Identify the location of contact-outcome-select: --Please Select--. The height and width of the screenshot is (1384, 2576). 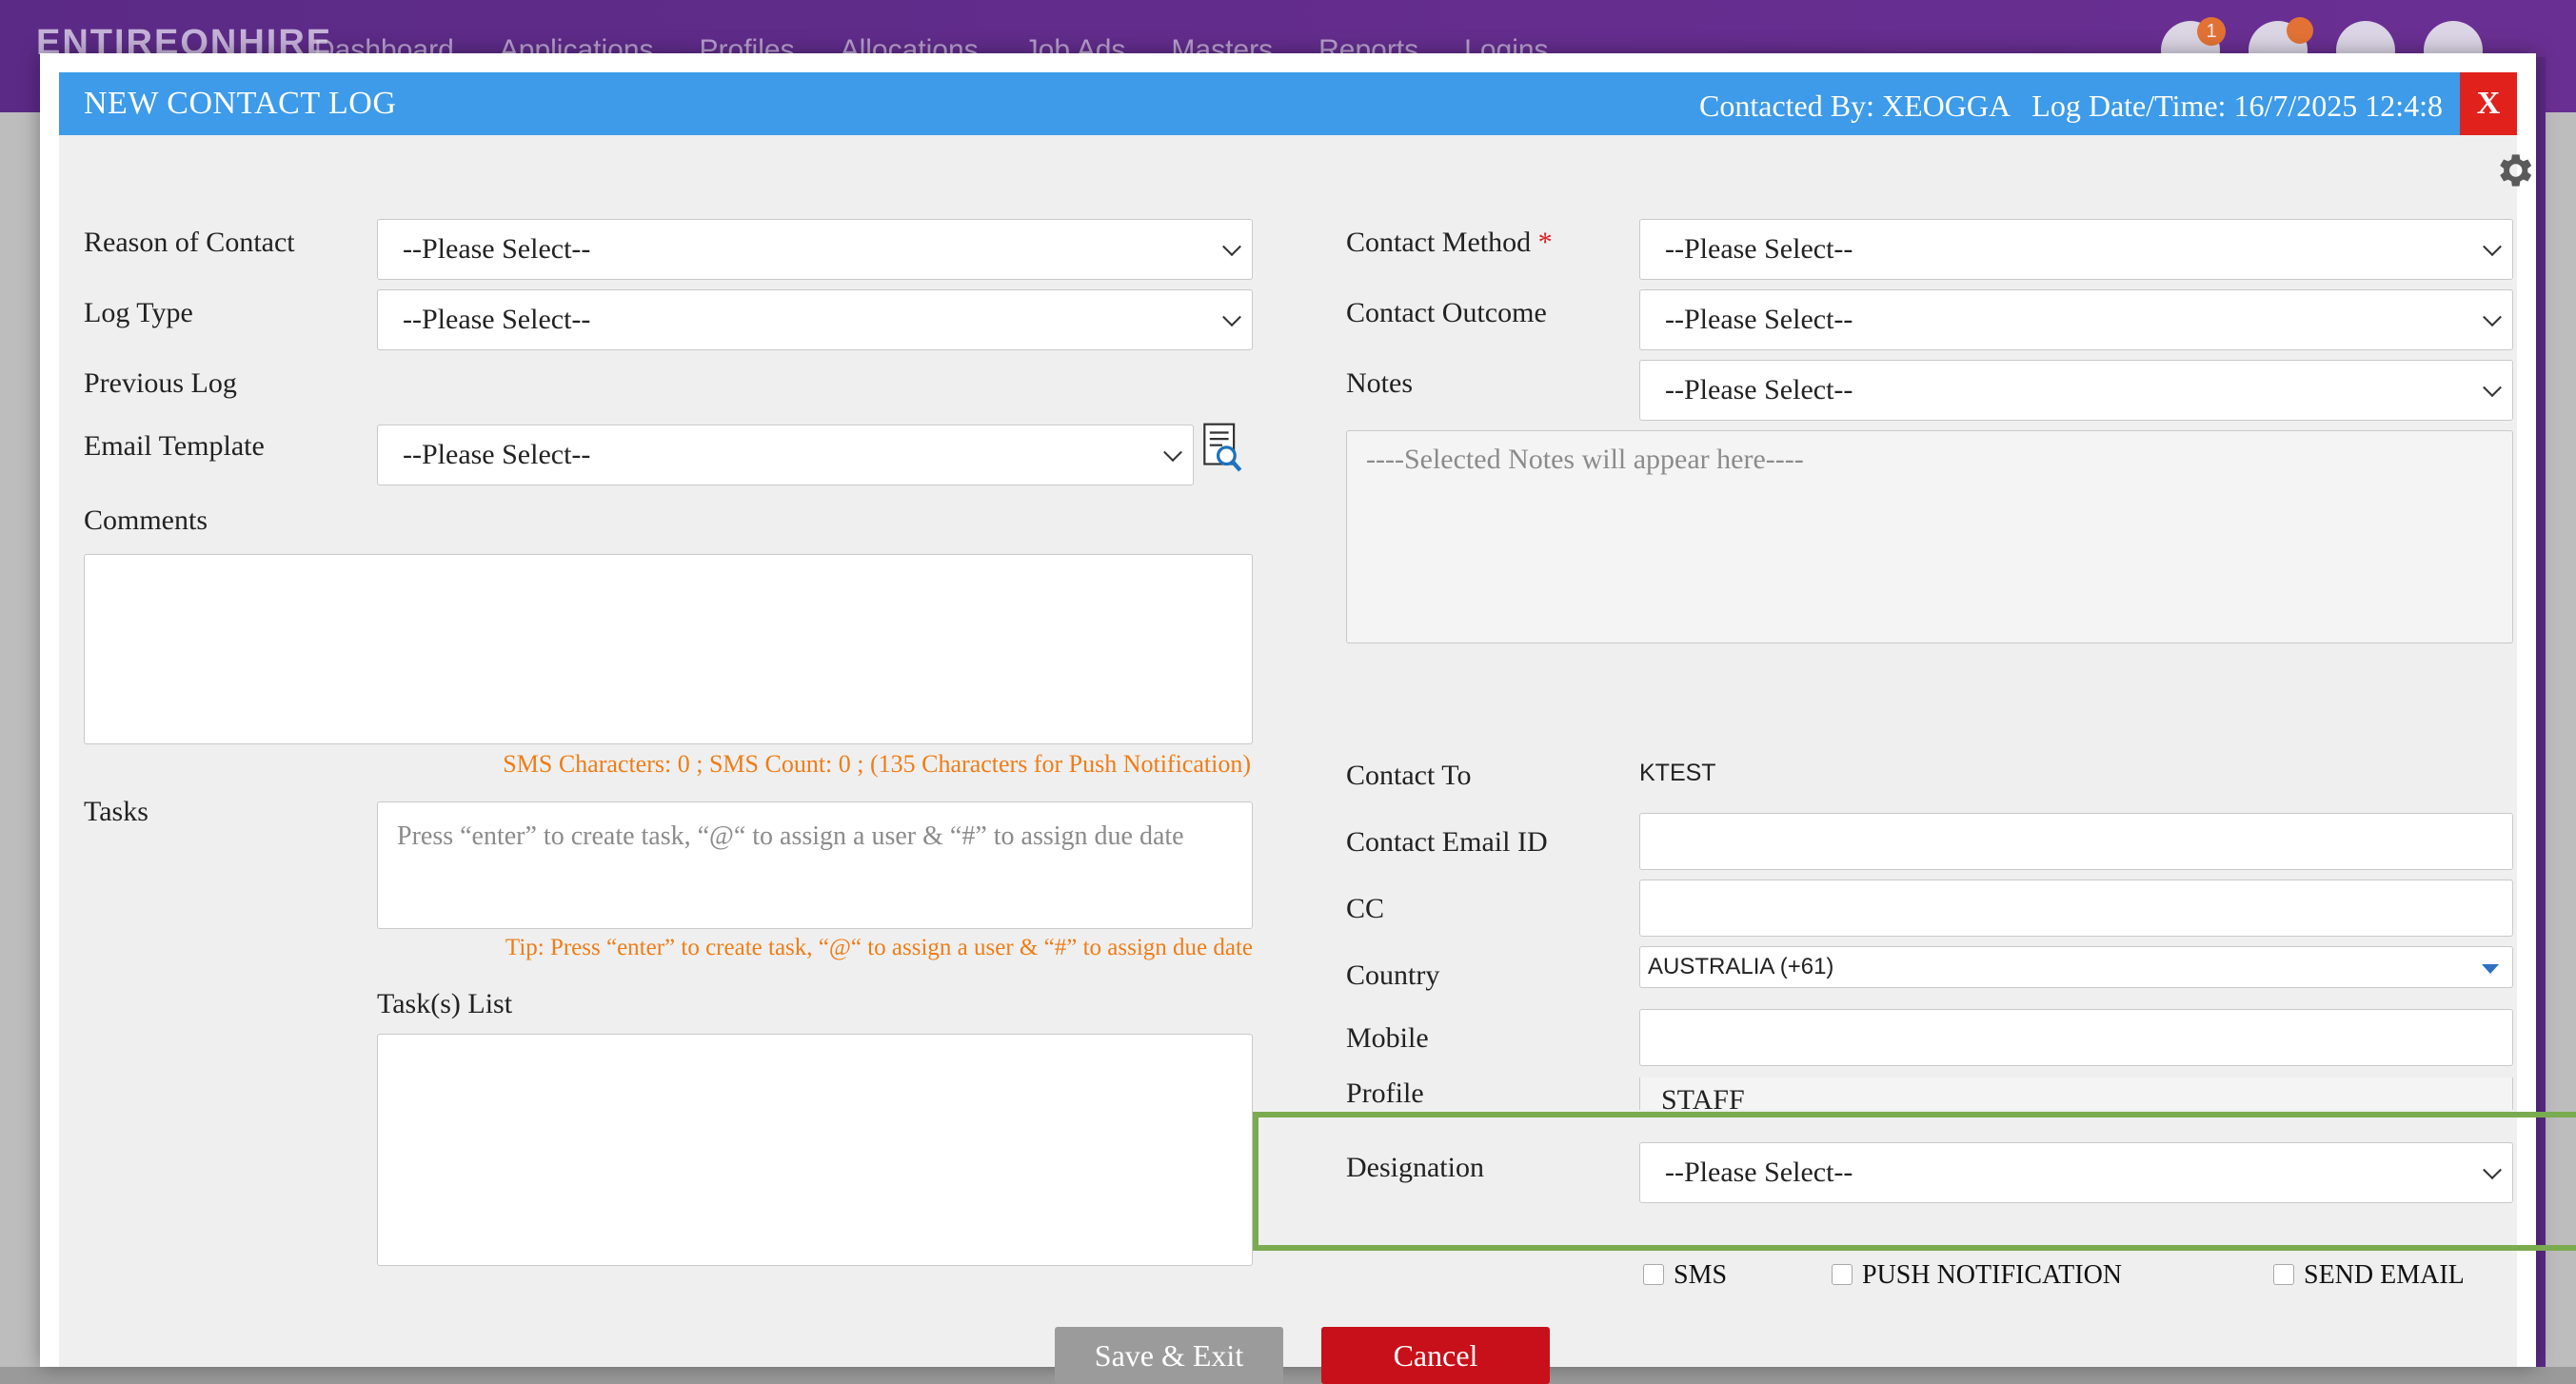
(2076, 319).